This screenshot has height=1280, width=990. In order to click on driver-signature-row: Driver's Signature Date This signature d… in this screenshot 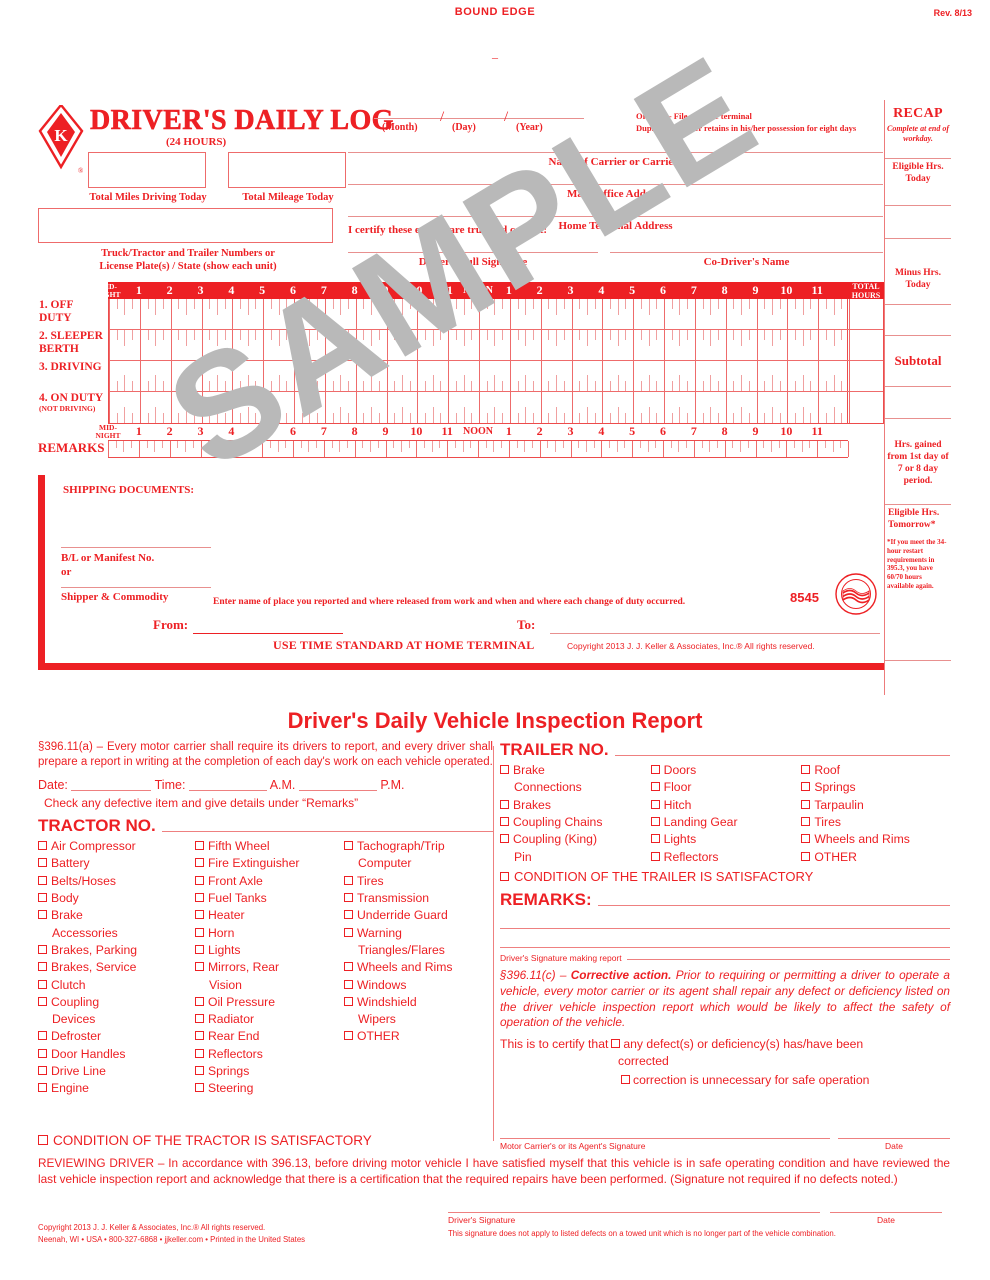, I will do `click(698, 1225)`.